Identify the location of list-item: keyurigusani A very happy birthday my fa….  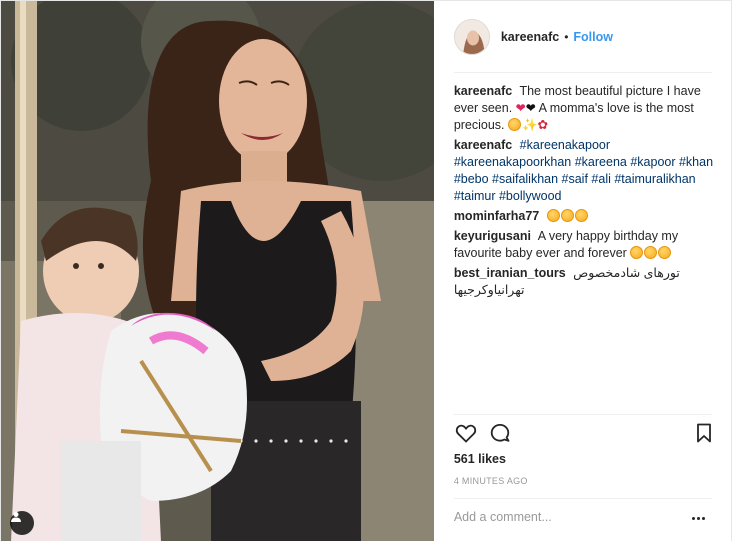
(585, 245).